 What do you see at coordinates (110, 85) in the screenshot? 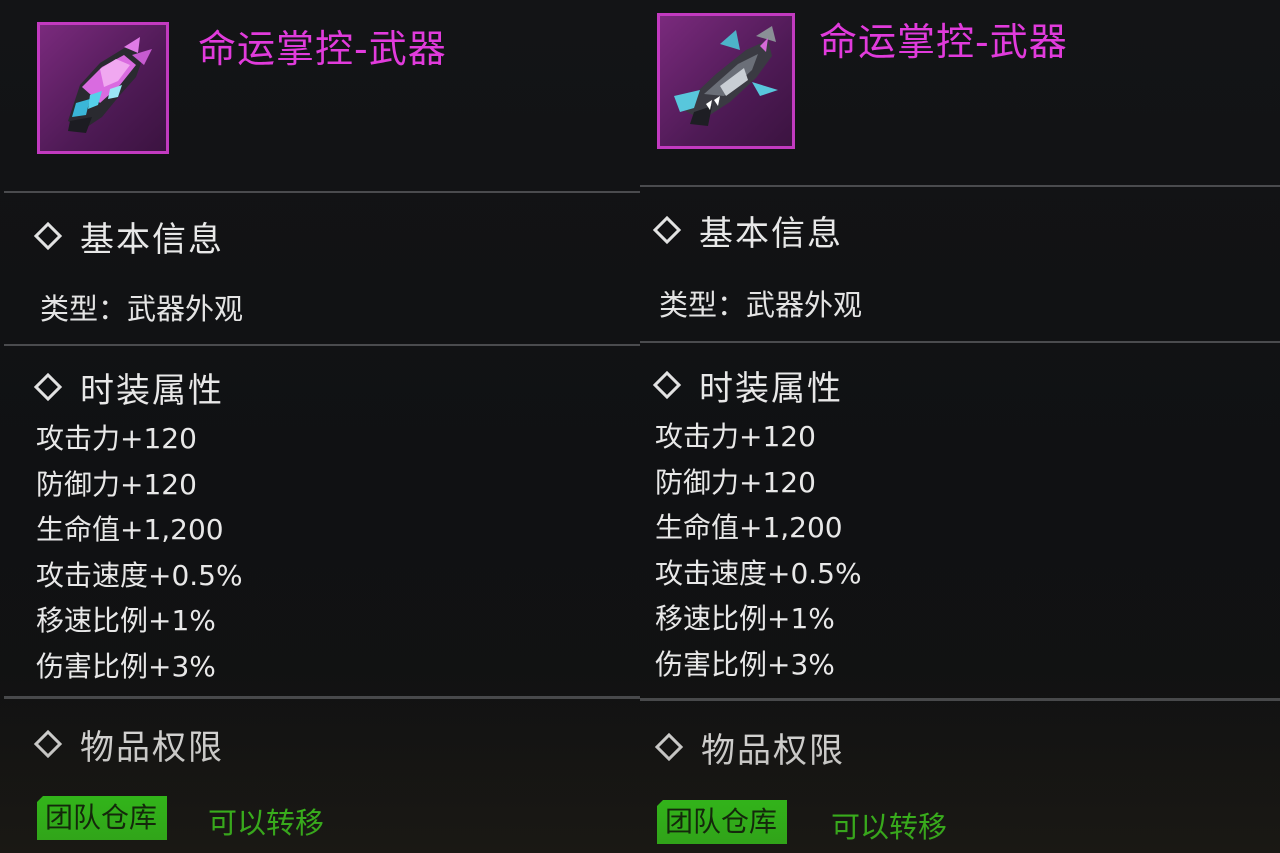
I see `glove-gauntlet-icon` at bounding box center [110, 85].